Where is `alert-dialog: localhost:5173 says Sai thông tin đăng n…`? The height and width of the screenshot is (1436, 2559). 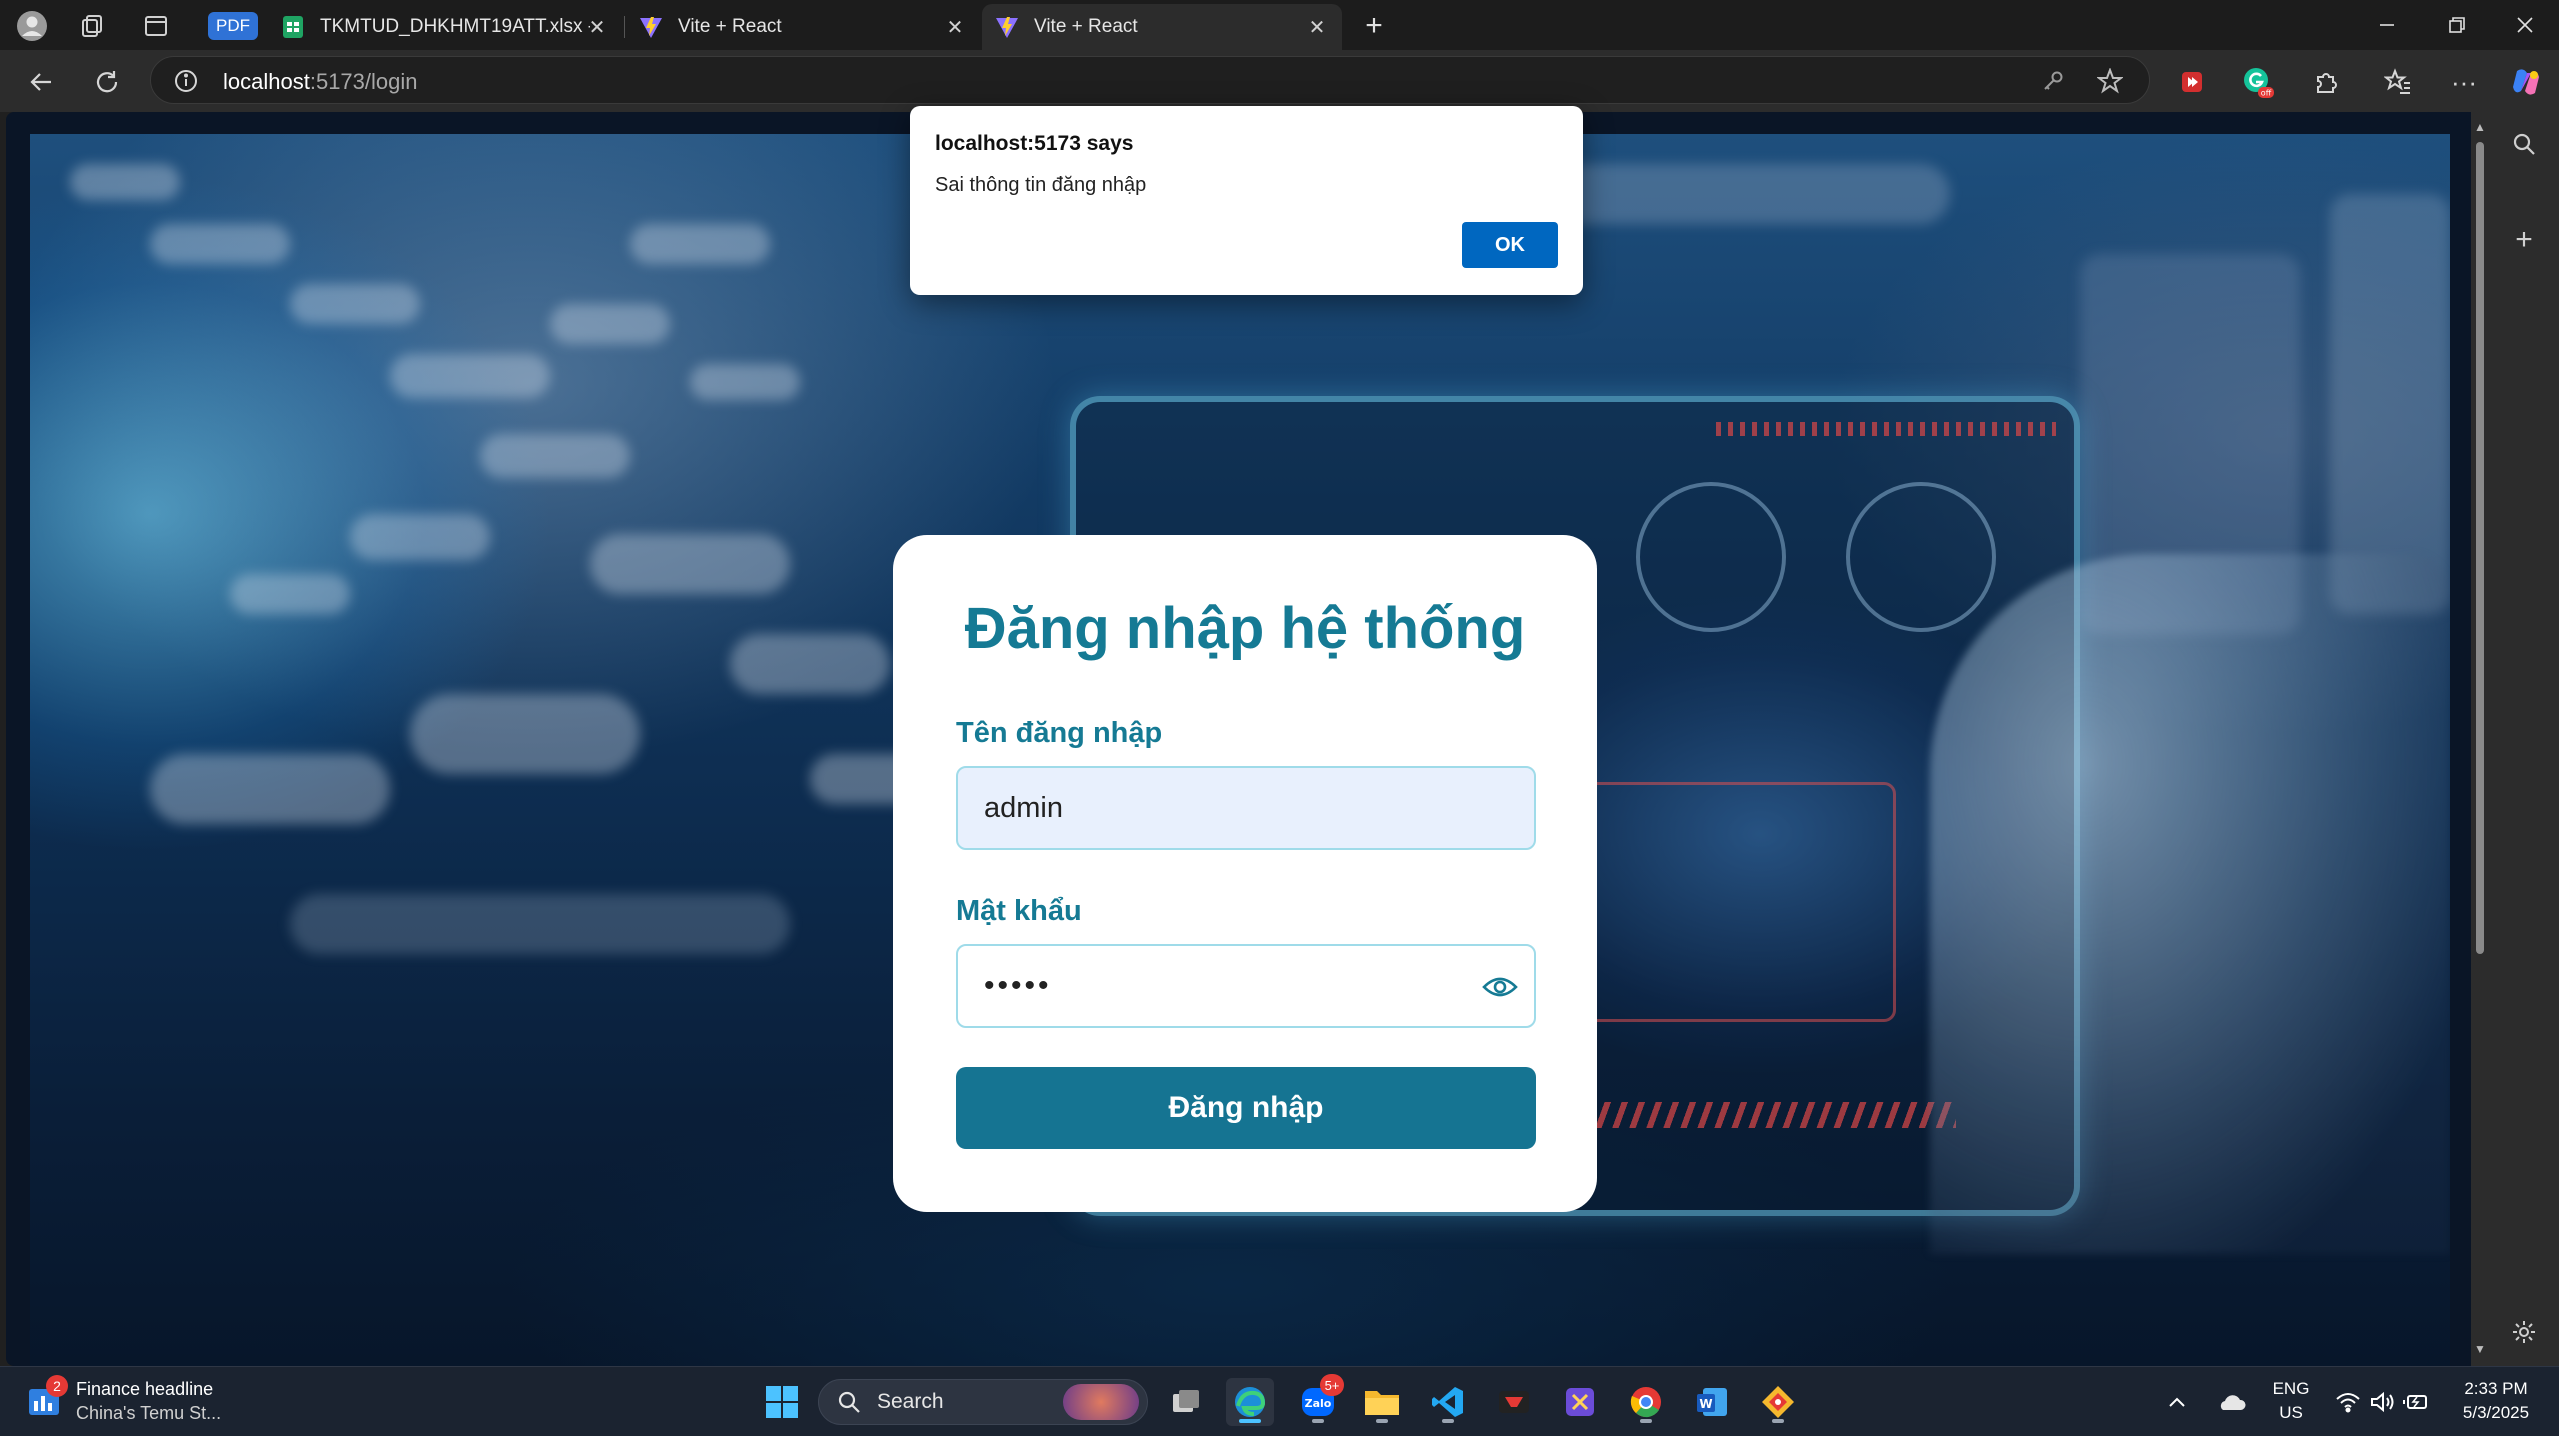
alert-dialog: localhost:5173 says Sai thông tin đăng n… is located at coordinates (1246, 200).